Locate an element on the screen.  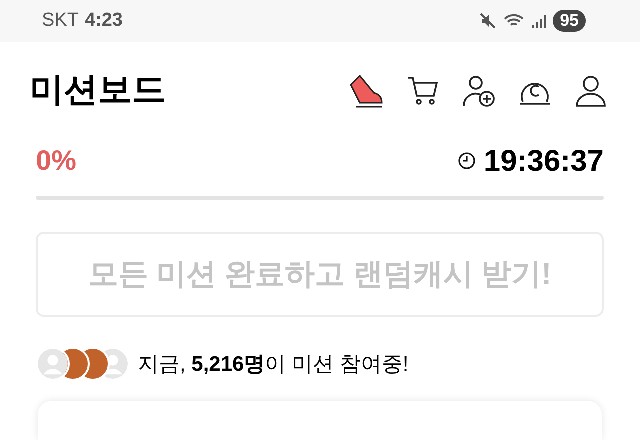
user-icon is located at coordinates (591, 91).